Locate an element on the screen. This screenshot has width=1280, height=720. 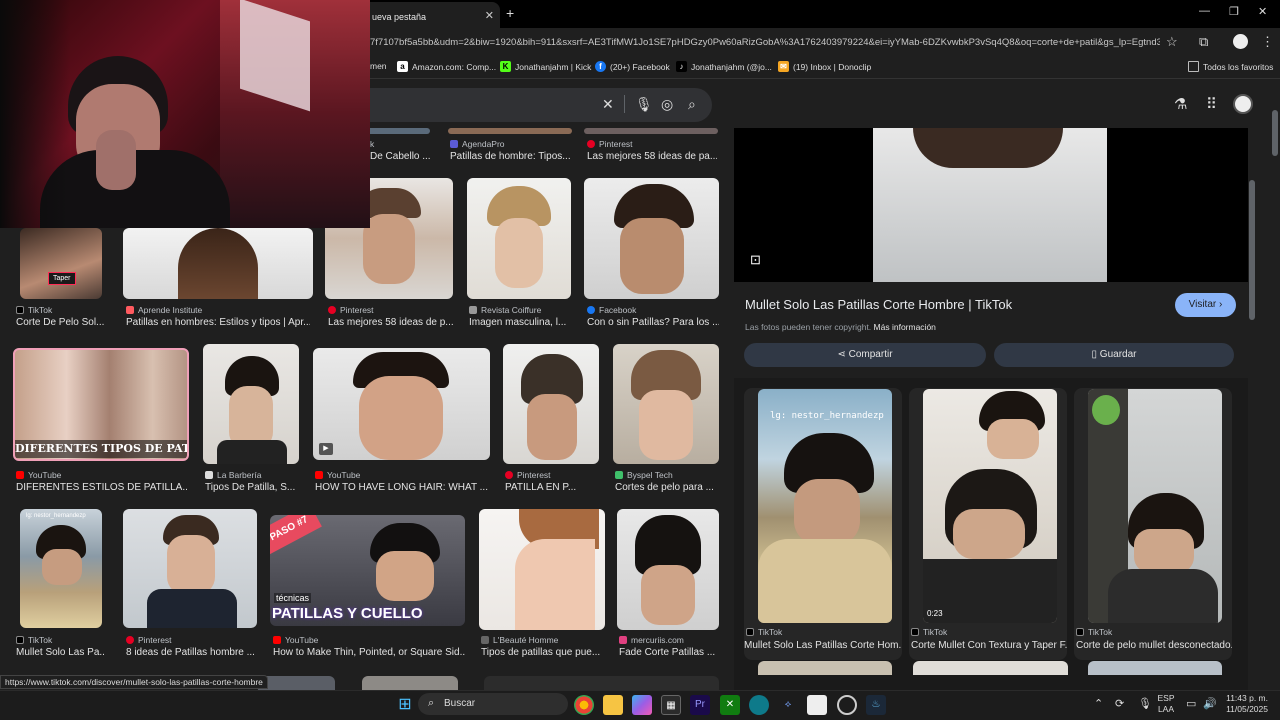
search-icon: ⌕ is located at coordinates (692, 104).